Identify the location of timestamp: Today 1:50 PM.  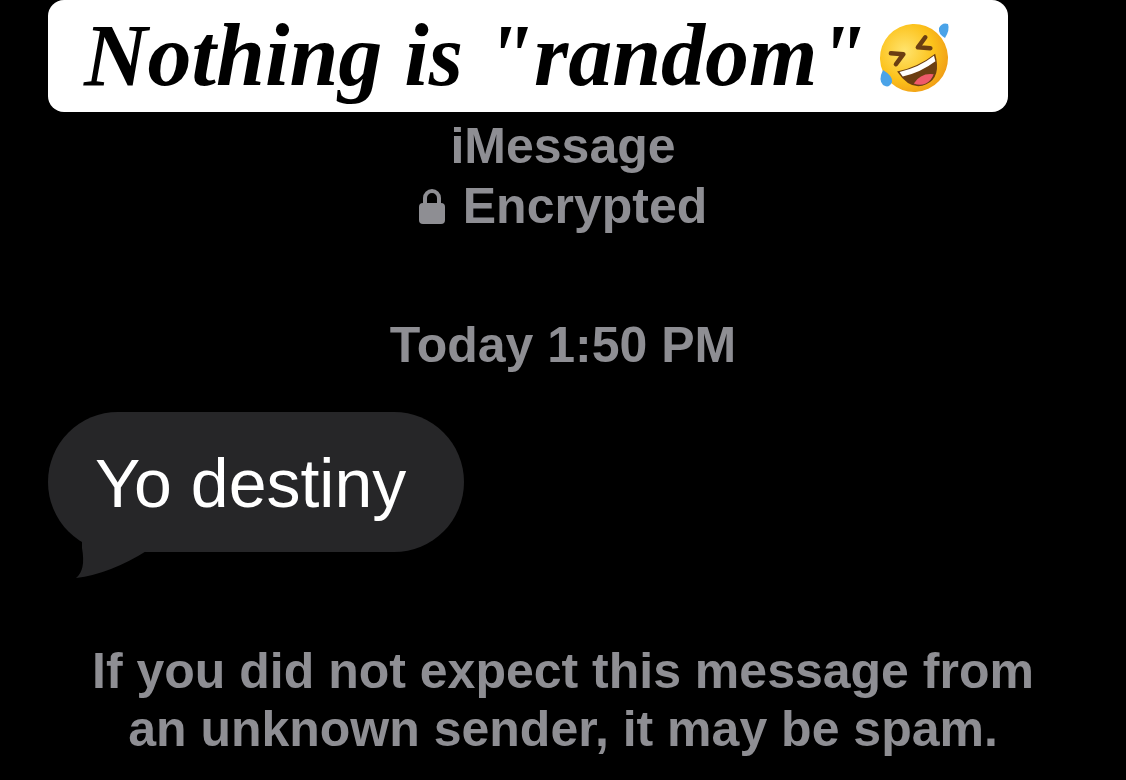
(563, 345).